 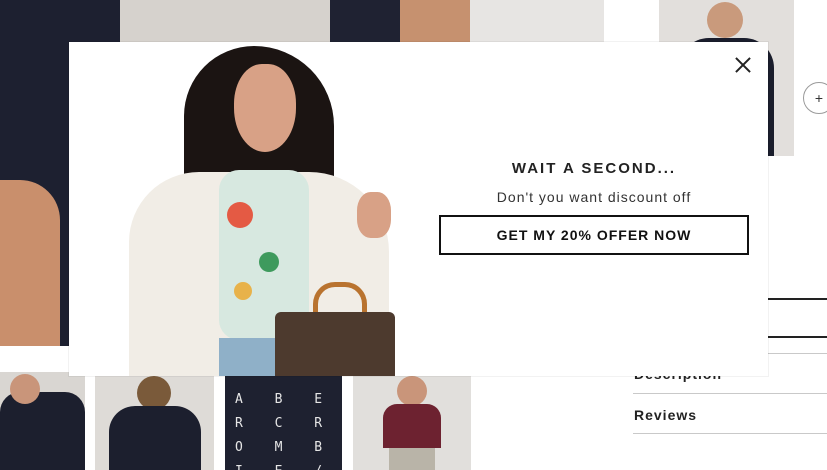 What do you see at coordinates (30, 263) in the screenshot?
I see `arm-shape` at bounding box center [30, 263].